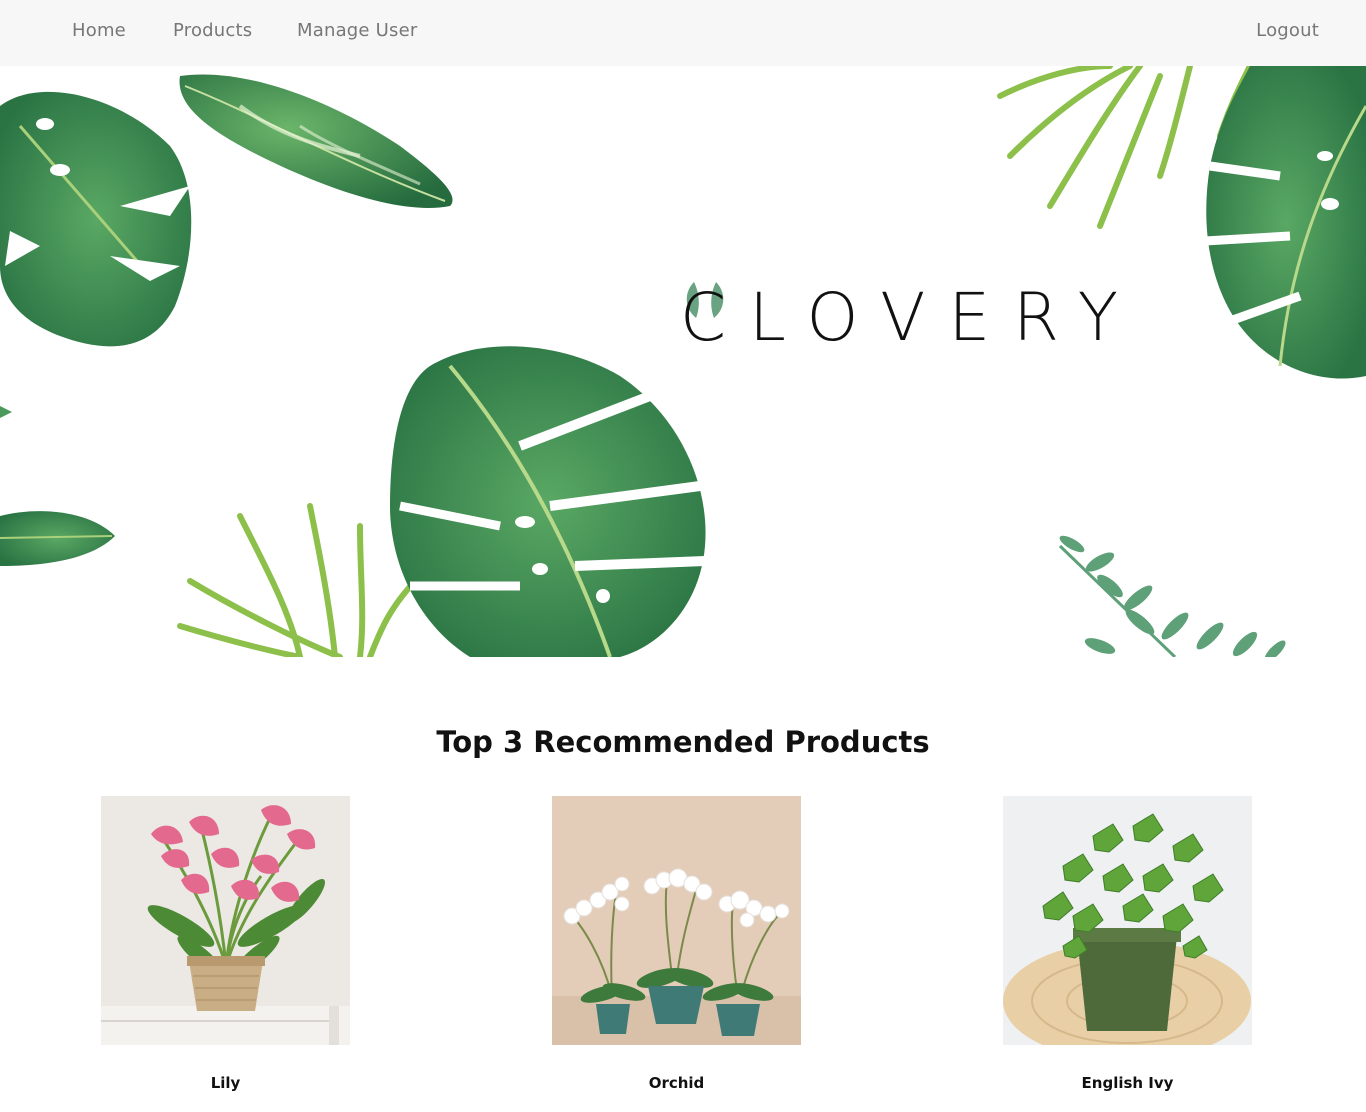 This screenshot has width=1366, height=1112. What do you see at coordinates (1285, 222) in the screenshot?
I see `monstera-leaf-right` at bounding box center [1285, 222].